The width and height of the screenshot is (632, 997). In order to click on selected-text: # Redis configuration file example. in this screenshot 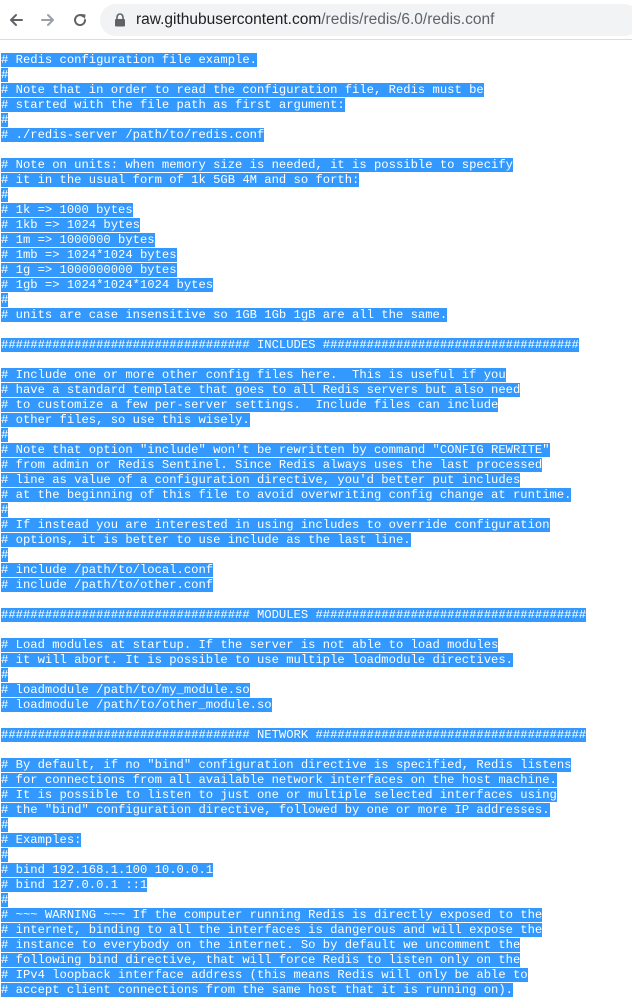, I will do `click(129, 60)`.